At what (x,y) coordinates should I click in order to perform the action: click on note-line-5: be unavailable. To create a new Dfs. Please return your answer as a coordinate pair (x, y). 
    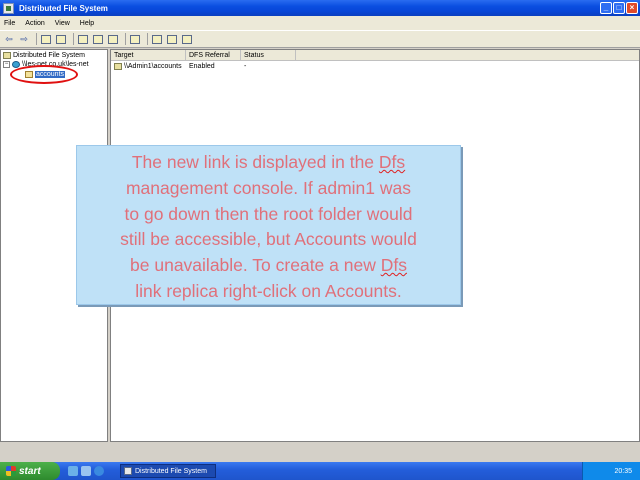
    Looking at the image, I should click on (268, 265).